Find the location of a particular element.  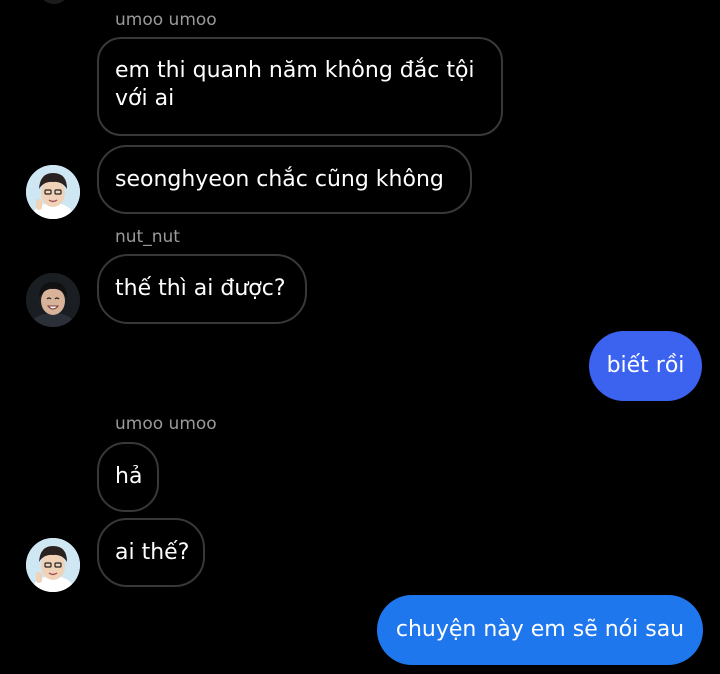

message-bubble-outgoing: biết rồi is located at coordinates (645, 366).